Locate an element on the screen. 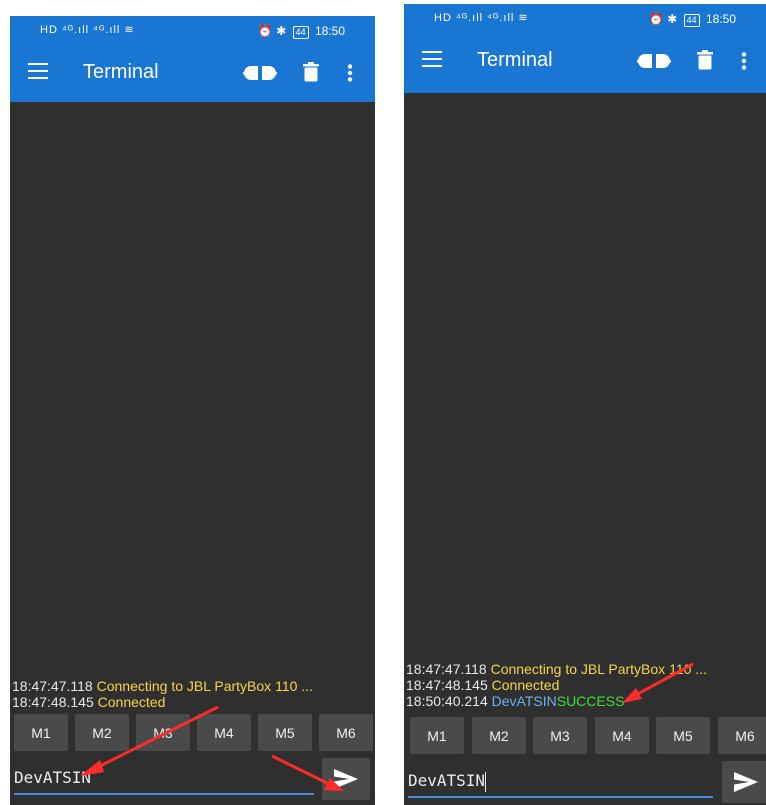 This screenshot has height=805, width=766. log-line: 18:50:40.214 DevATSINSUCCESS is located at coordinates (586, 701).